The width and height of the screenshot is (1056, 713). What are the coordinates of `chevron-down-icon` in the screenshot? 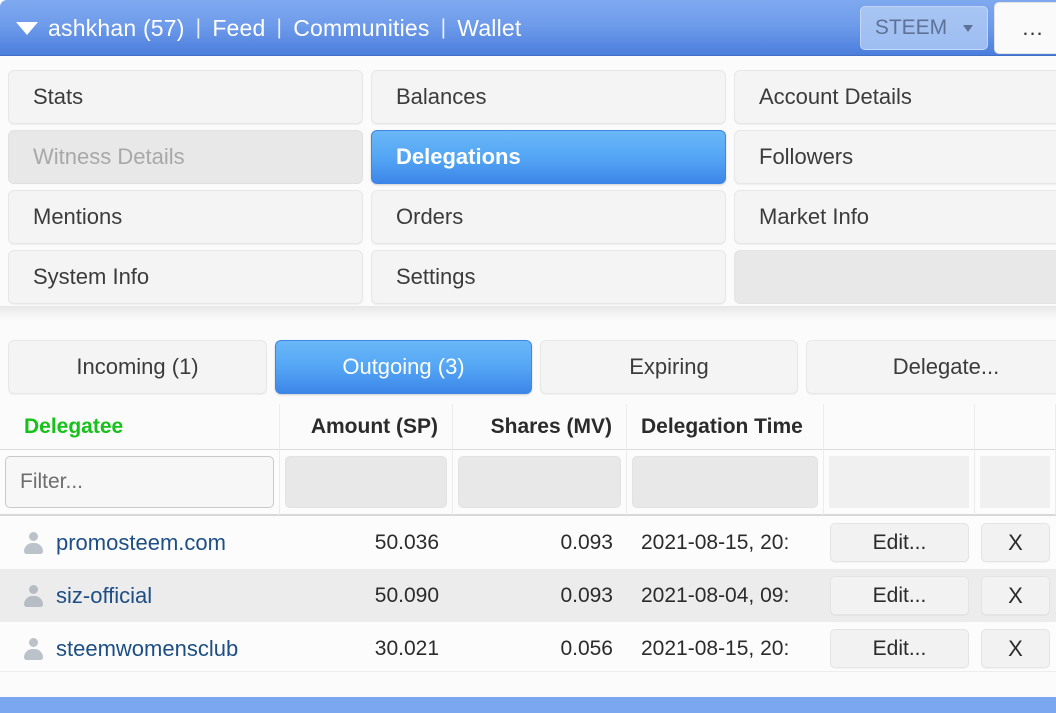 It's located at (968, 28).